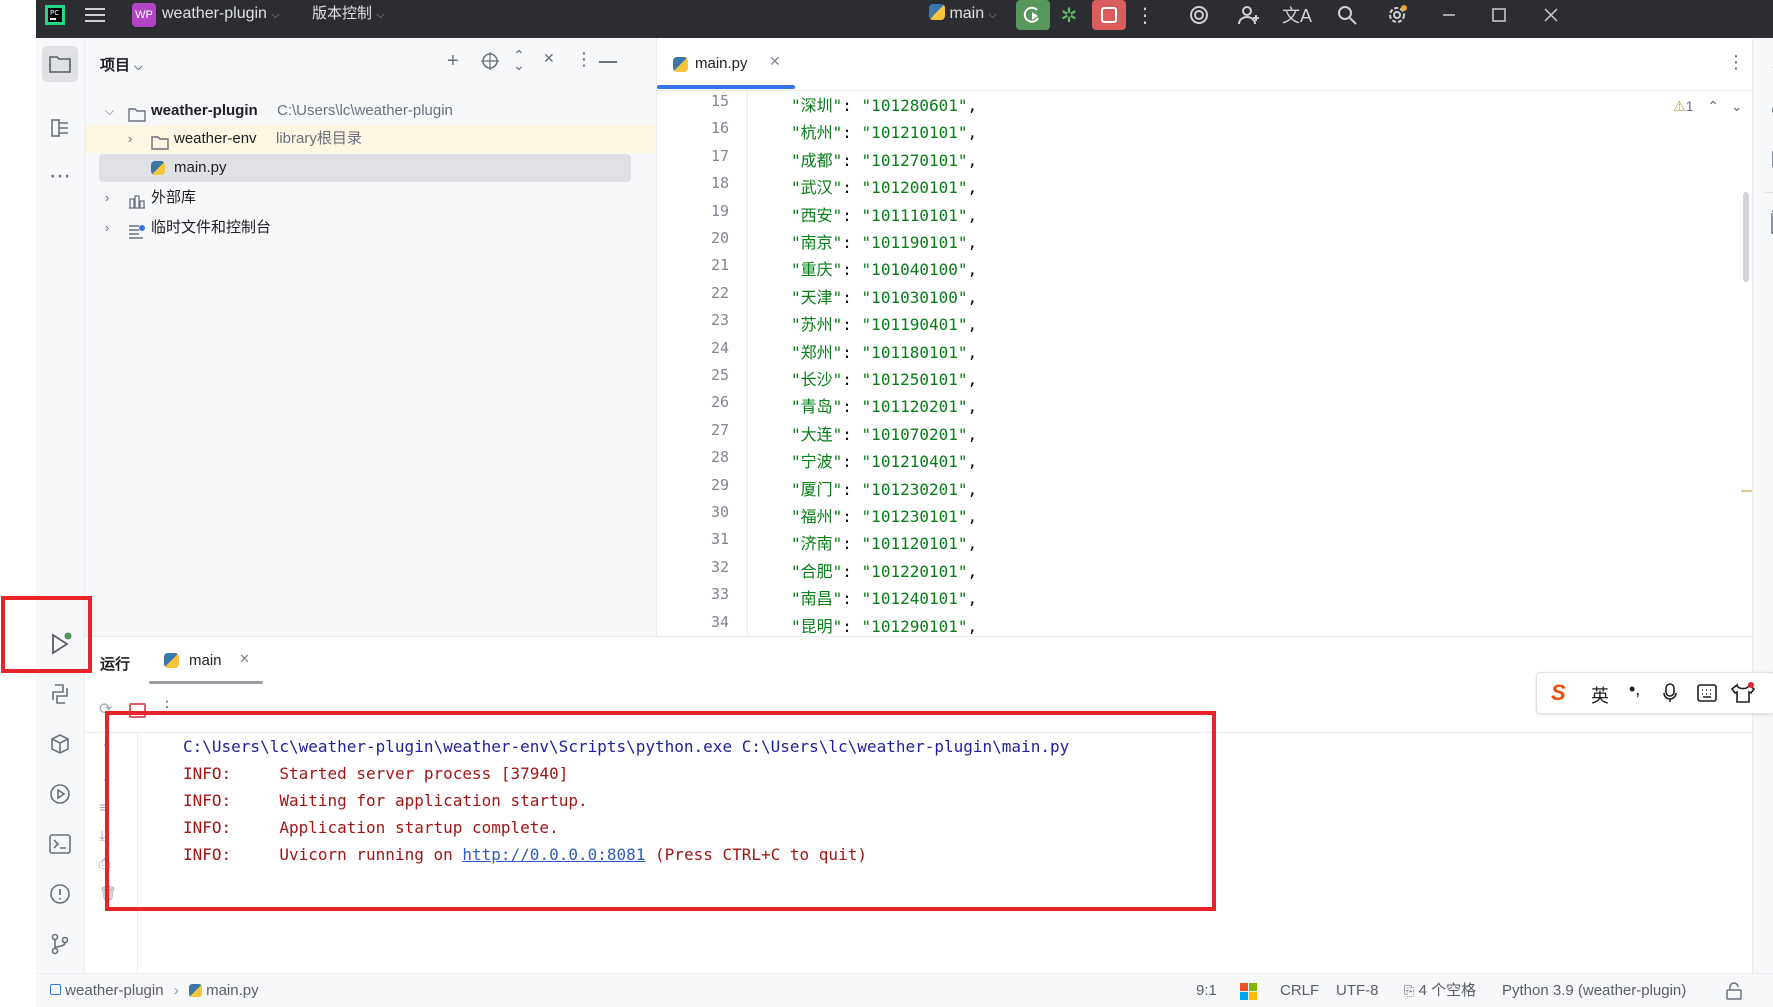  What do you see at coordinates (1069, 15) in the screenshot?
I see `debug-icon: ✲` at bounding box center [1069, 15].